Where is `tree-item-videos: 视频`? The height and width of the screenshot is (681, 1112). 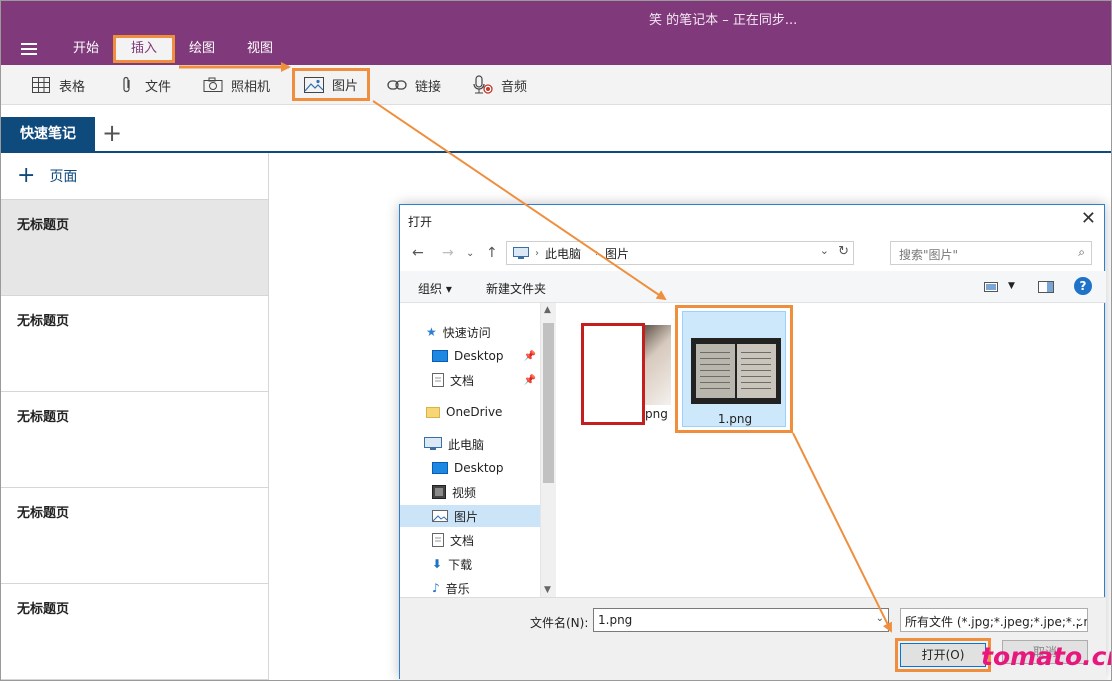
tree-item-videos: 视频 is located at coordinates (470, 492).